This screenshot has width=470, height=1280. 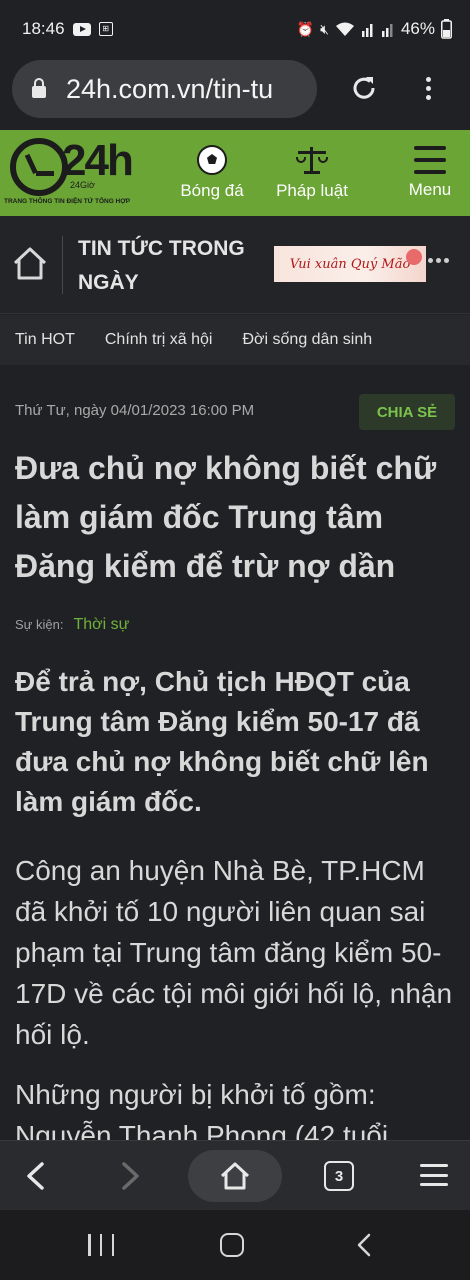 I want to click on nav-label: Pháp luật, so click(x=312, y=190).